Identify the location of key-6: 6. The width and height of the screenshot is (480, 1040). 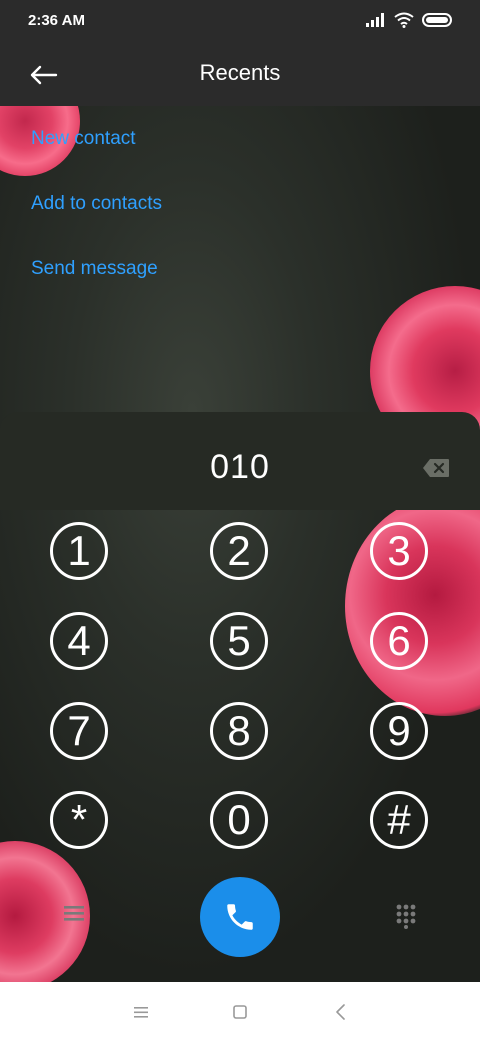
(399, 641).